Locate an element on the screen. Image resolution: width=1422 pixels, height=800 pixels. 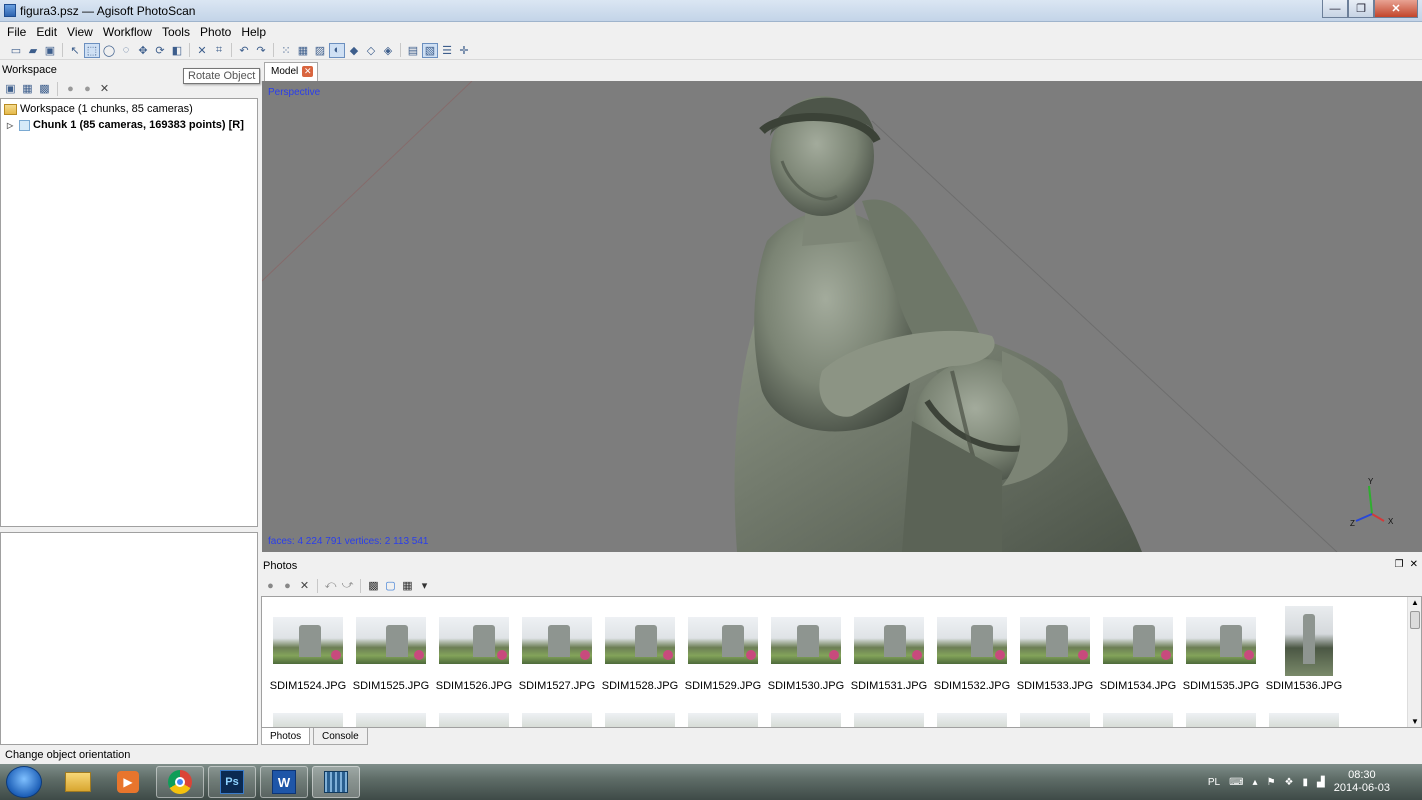
add-chunk-icon: ▣ is located at coordinates (10, 88).